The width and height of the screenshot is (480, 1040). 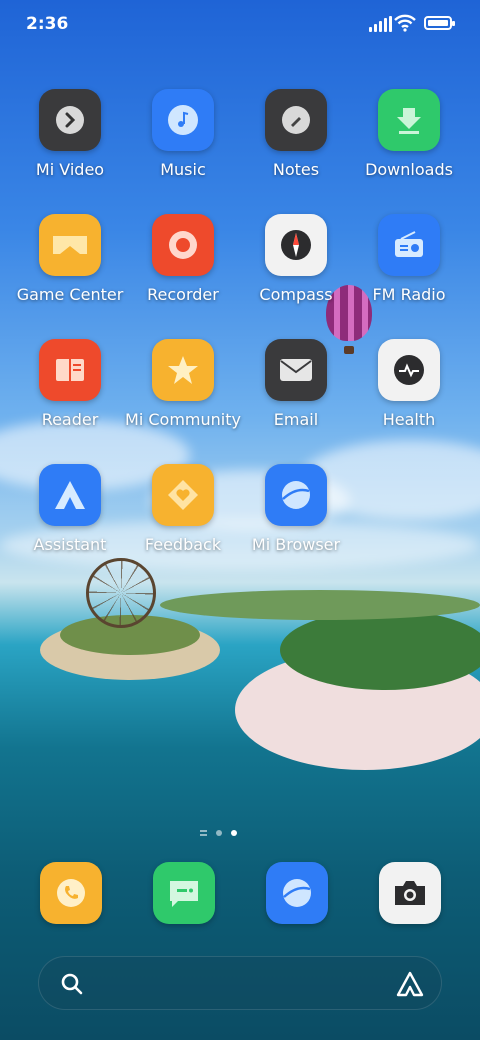 I want to click on wifi-icon, so click(x=405, y=23).